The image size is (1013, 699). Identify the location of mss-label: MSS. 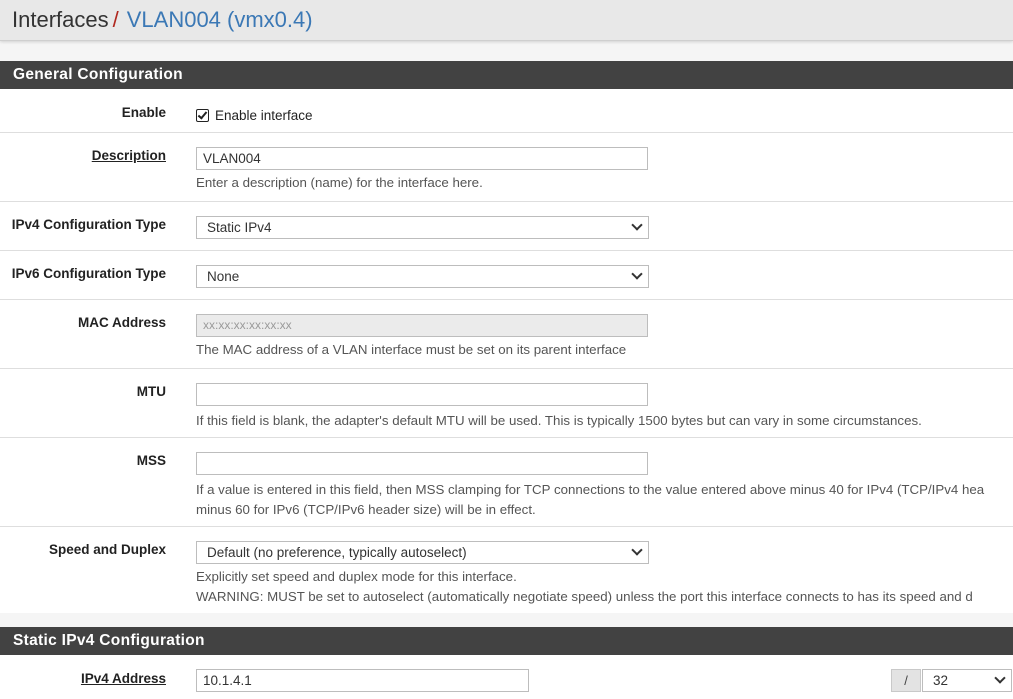
(151, 460).